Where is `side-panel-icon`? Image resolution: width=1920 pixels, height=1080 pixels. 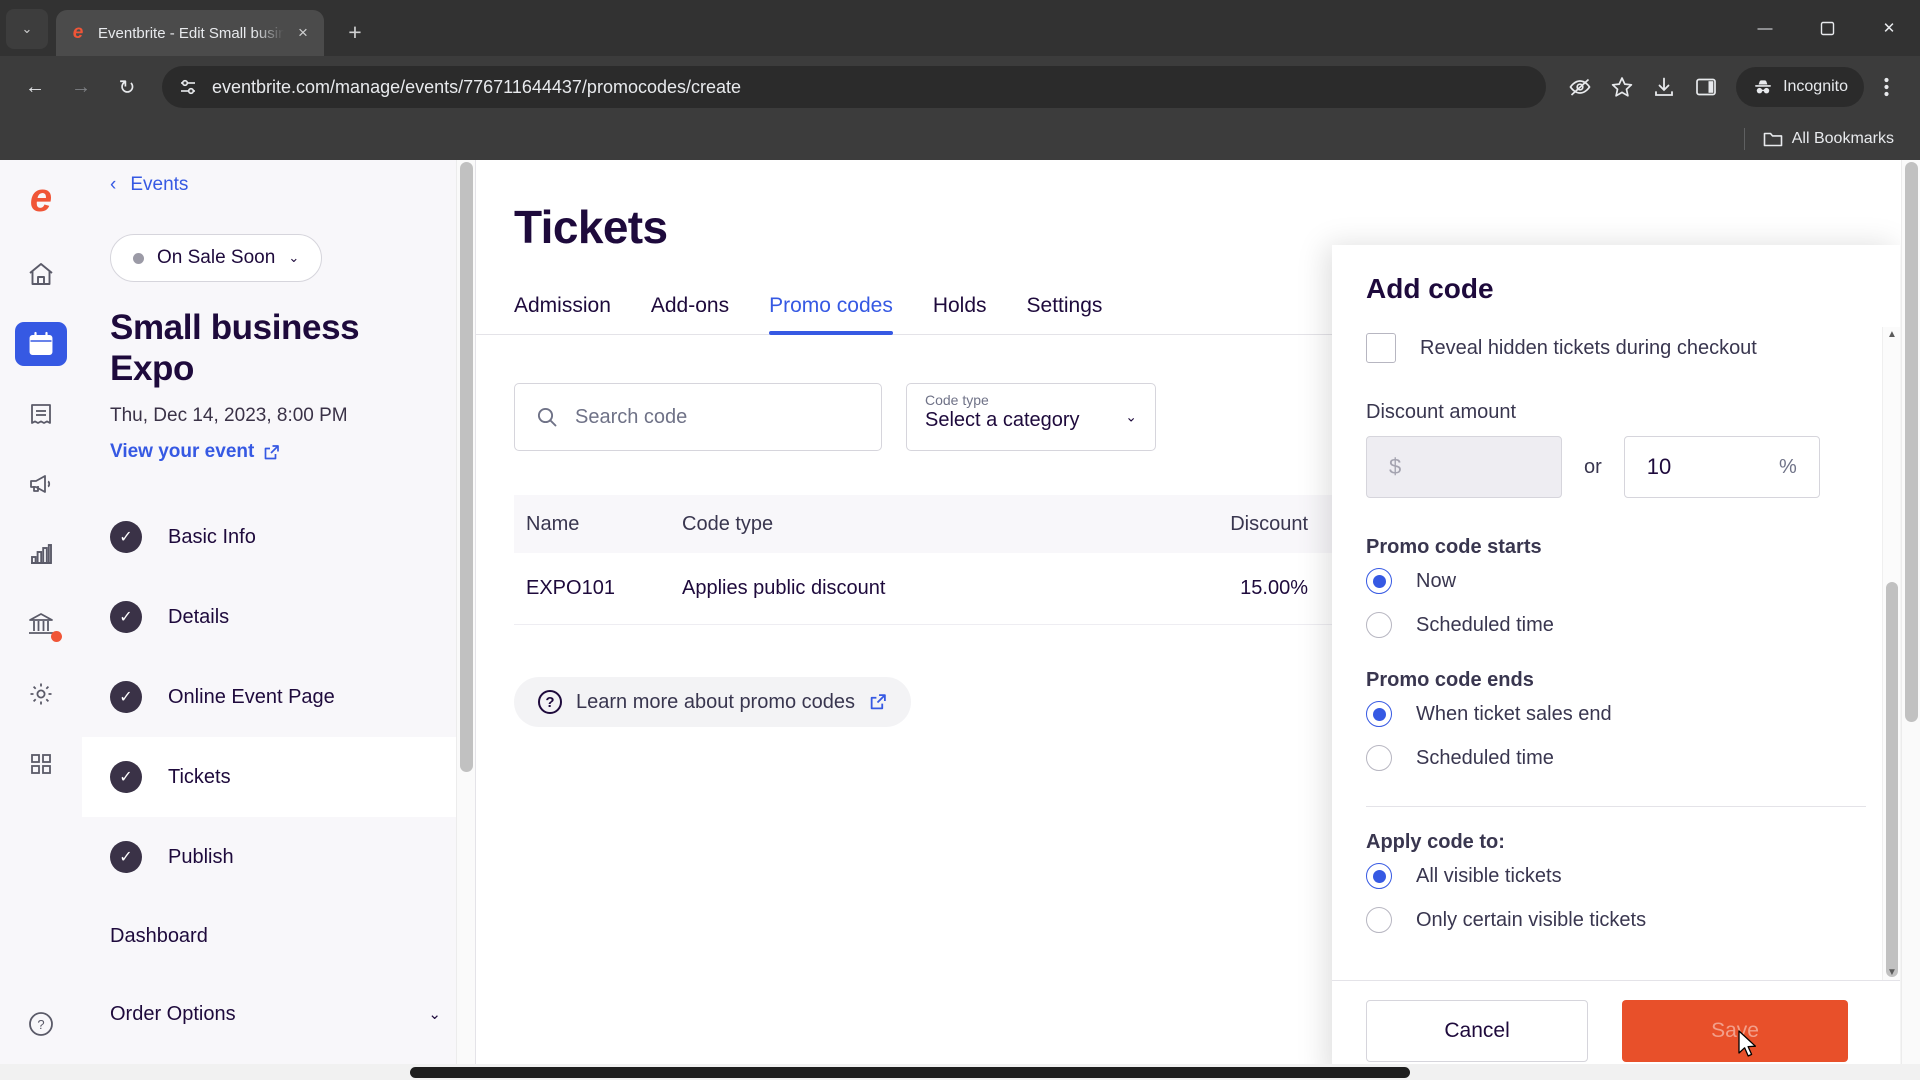
side-panel-icon is located at coordinates (1706, 87).